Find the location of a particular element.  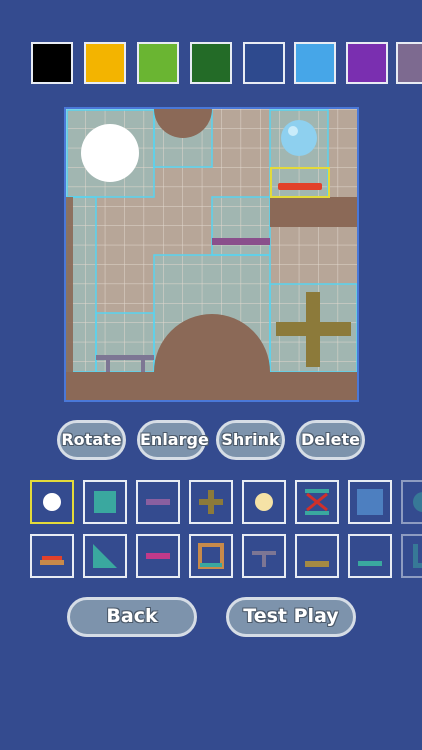

brown-ledge is located at coordinates (313, 212).